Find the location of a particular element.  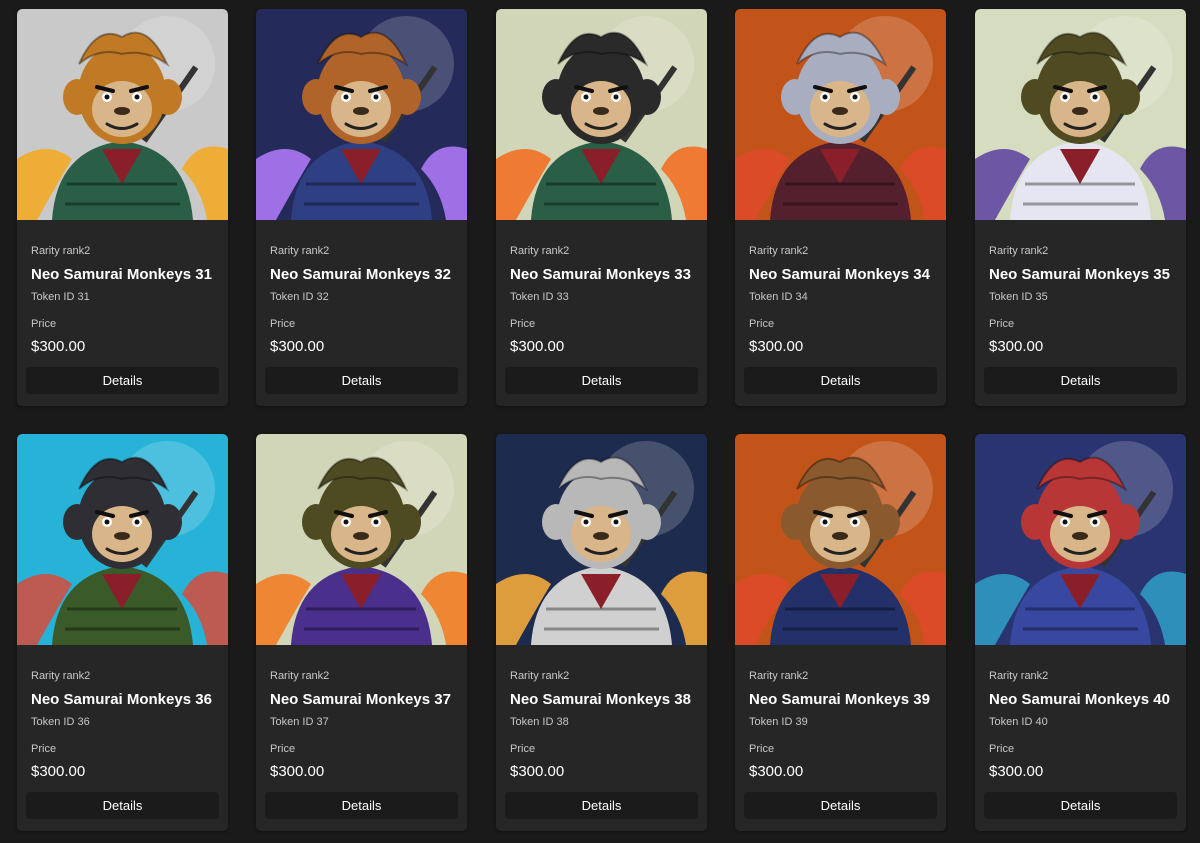

nft-title: Neo Samurai Monkeys 40 is located at coordinates (1079, 699).